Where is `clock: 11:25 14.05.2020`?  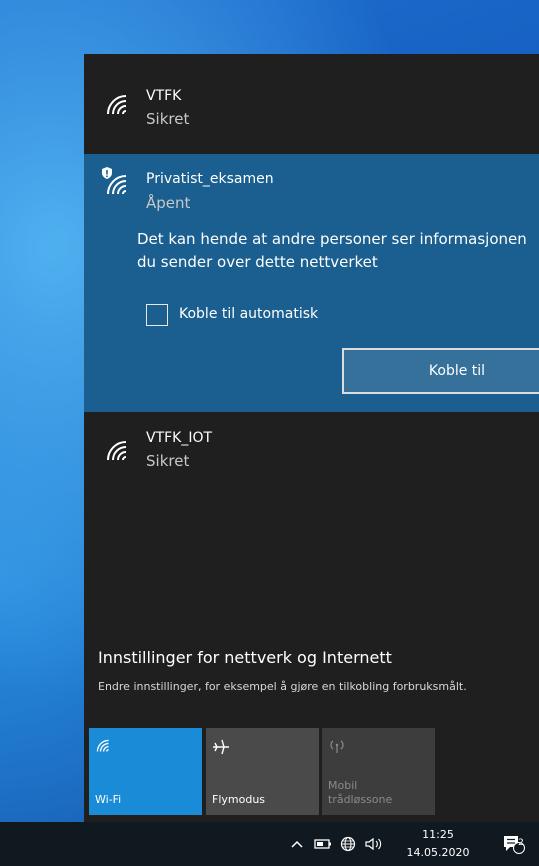 clock: 11:25 14.05.2020 is located at coordinates (438, 844).